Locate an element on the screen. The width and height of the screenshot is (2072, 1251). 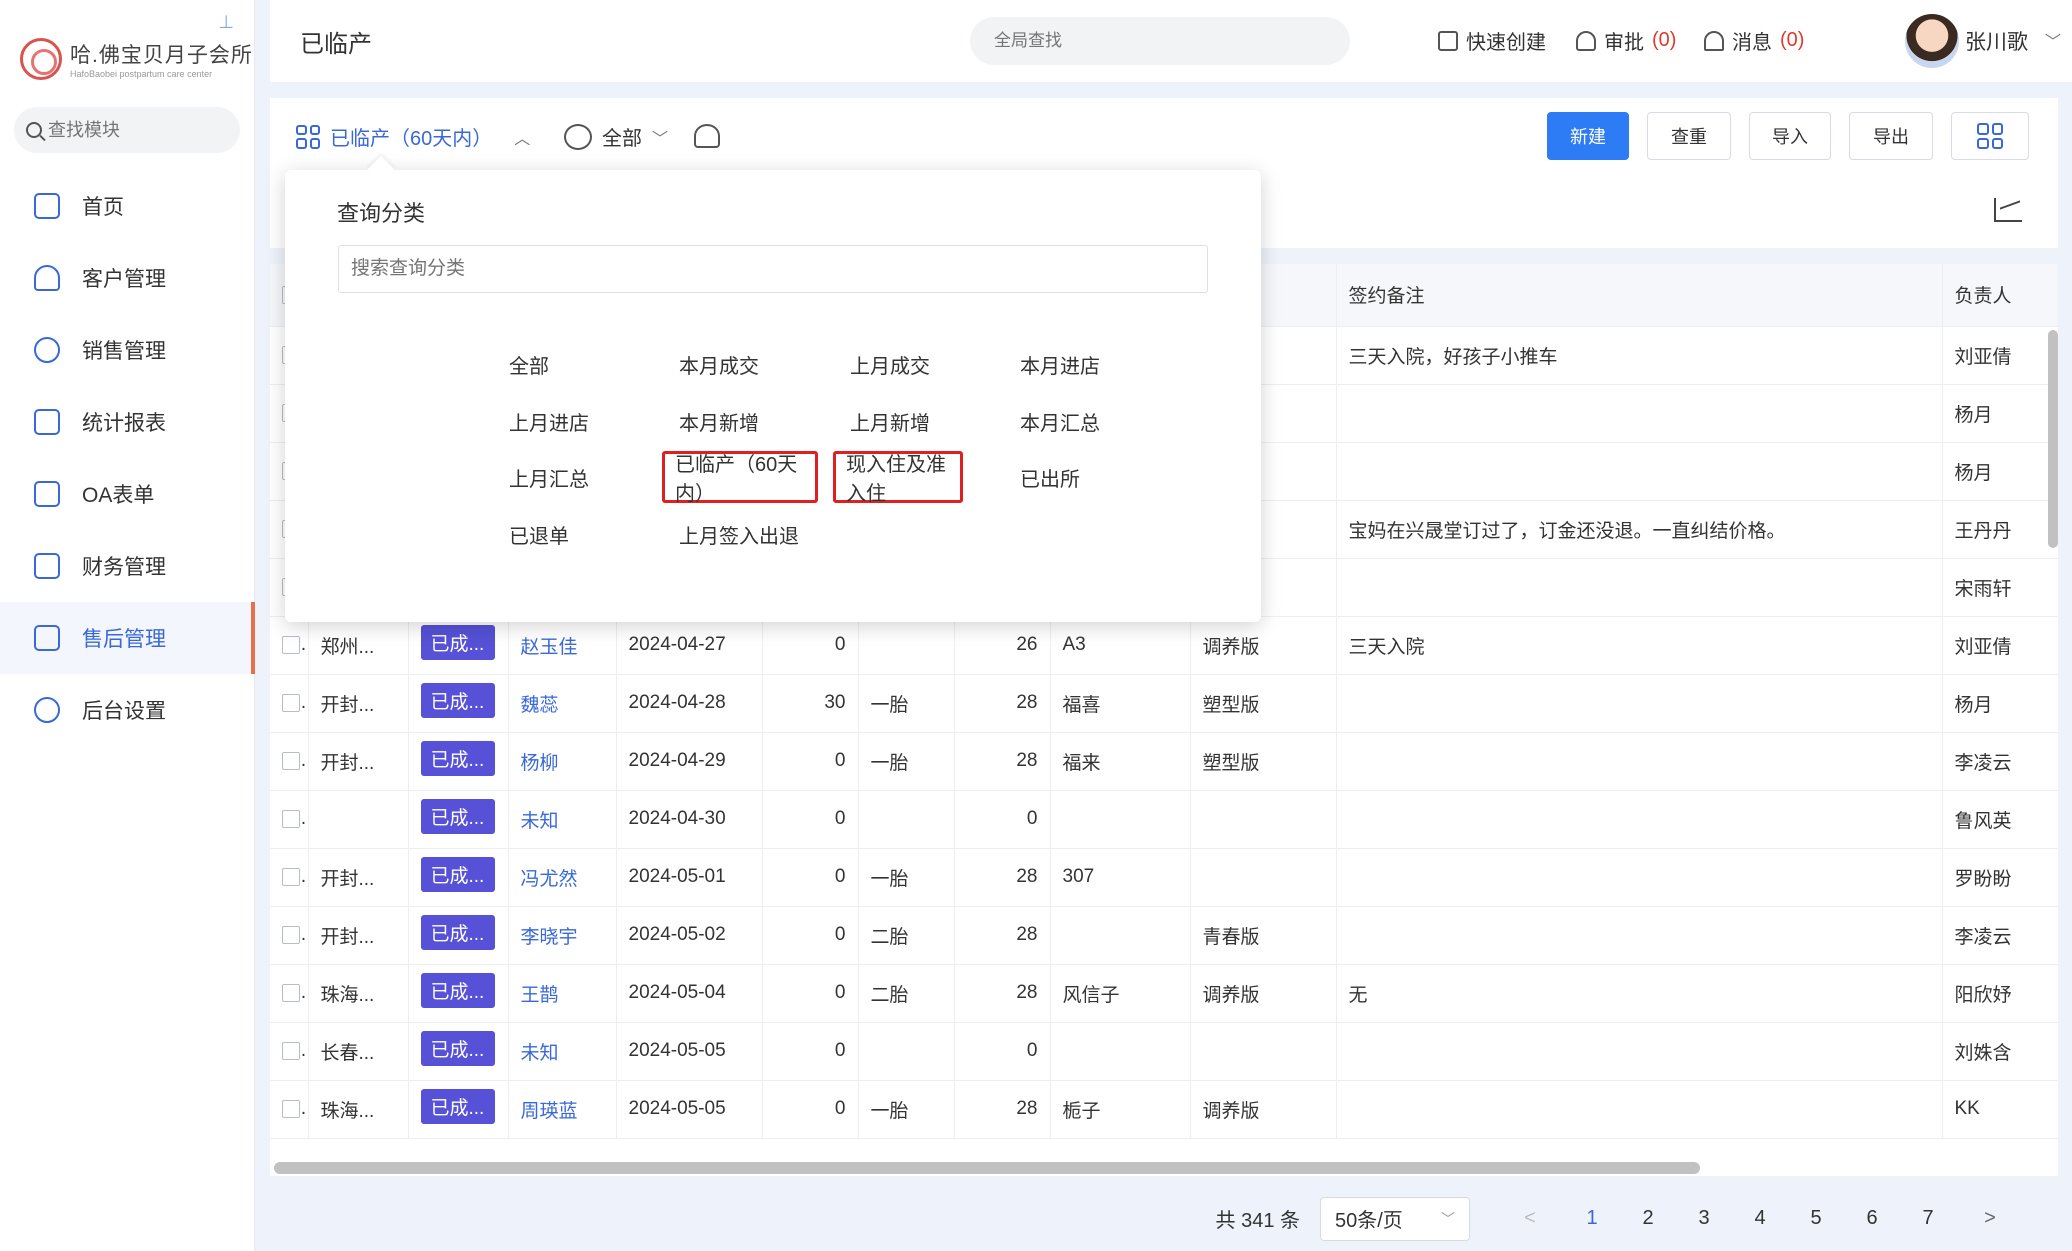
table-row: 已成... 未知 2024-04-30 0 0 鲁风英 is located at coordinates (1164, 819).